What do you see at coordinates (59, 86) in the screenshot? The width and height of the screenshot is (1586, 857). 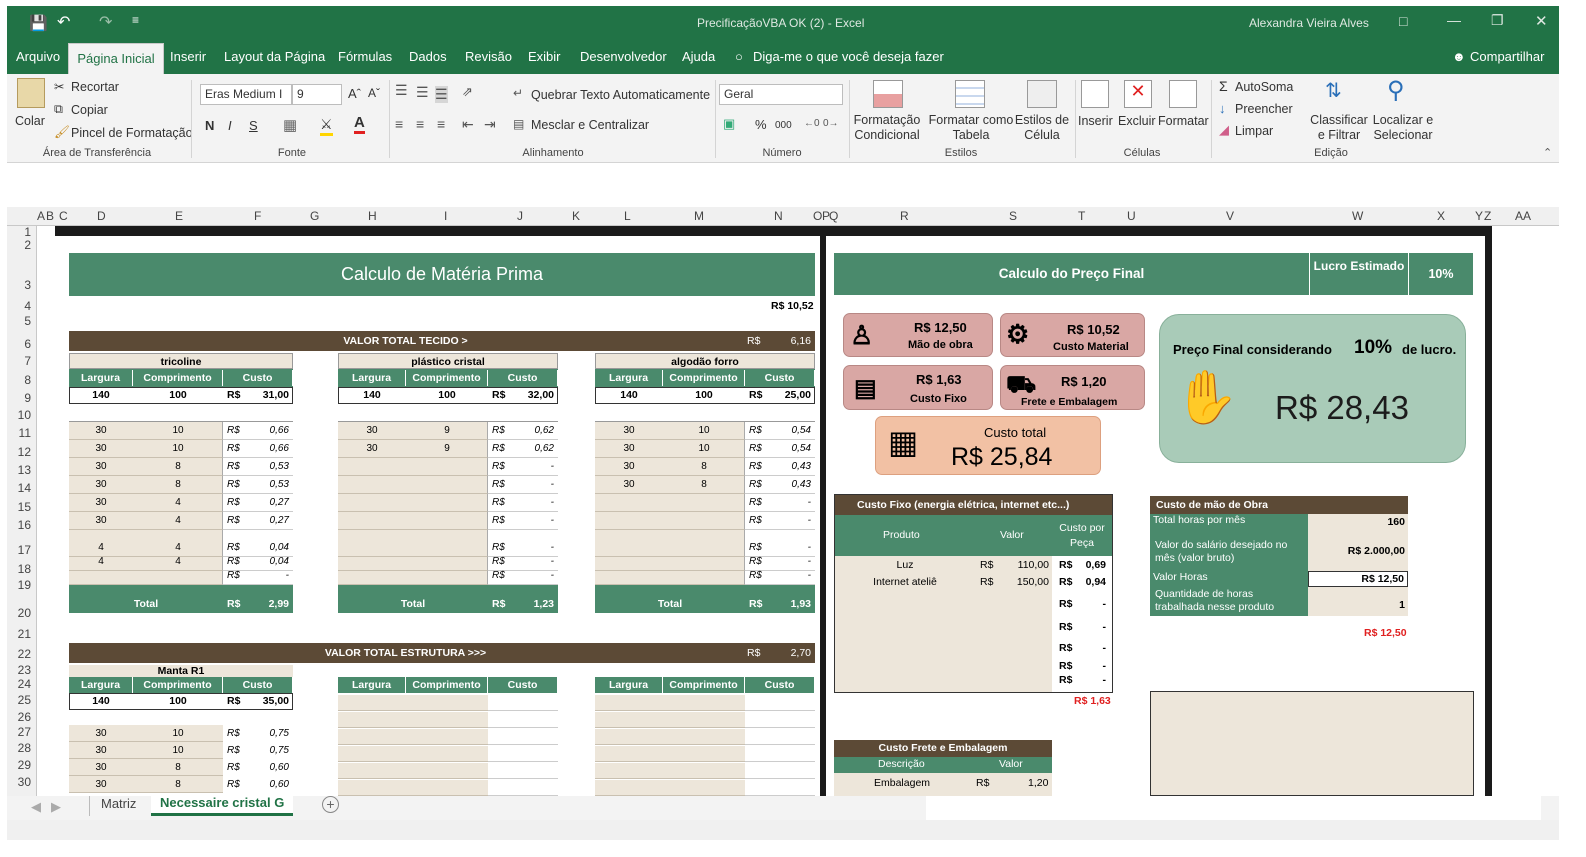 I see `scissors-icon: ✂` at bounding box center [59, 86].